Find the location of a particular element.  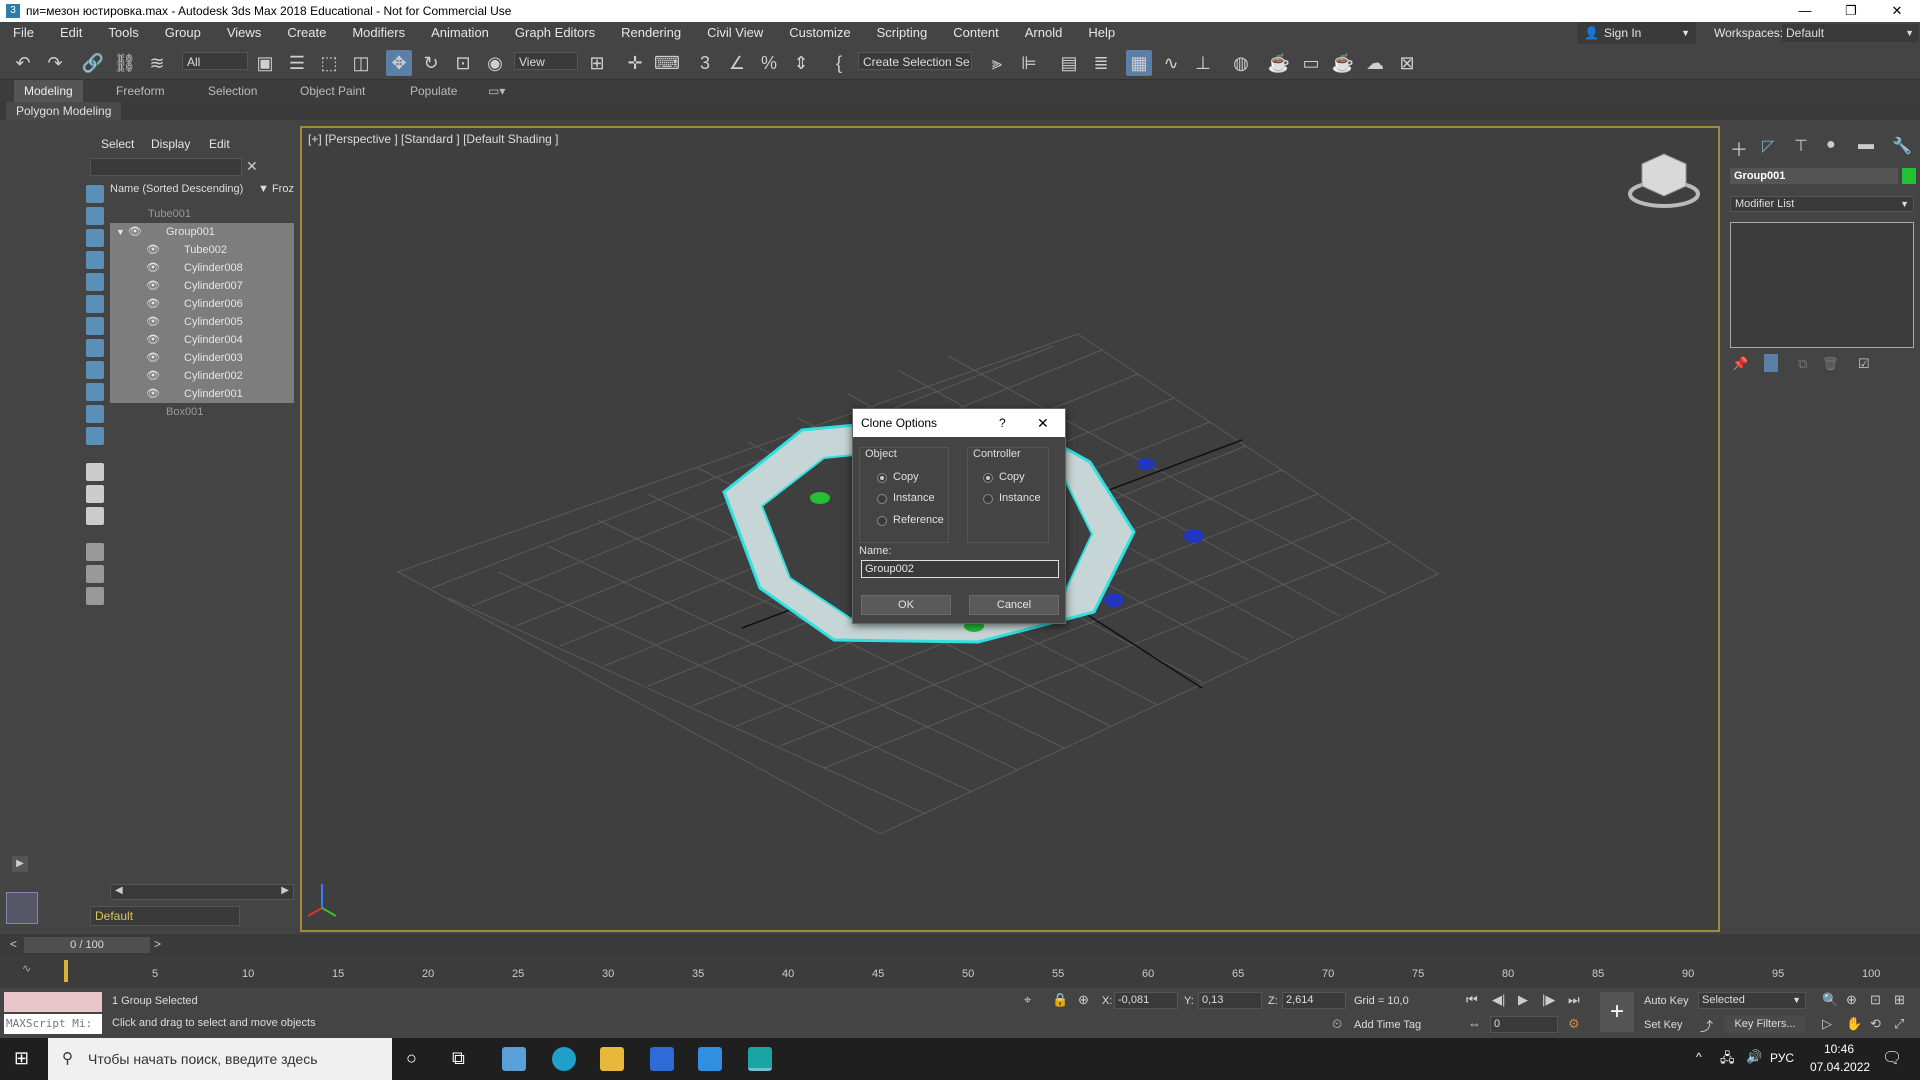

object-color-swatch is located at coordinates (1909, 176).